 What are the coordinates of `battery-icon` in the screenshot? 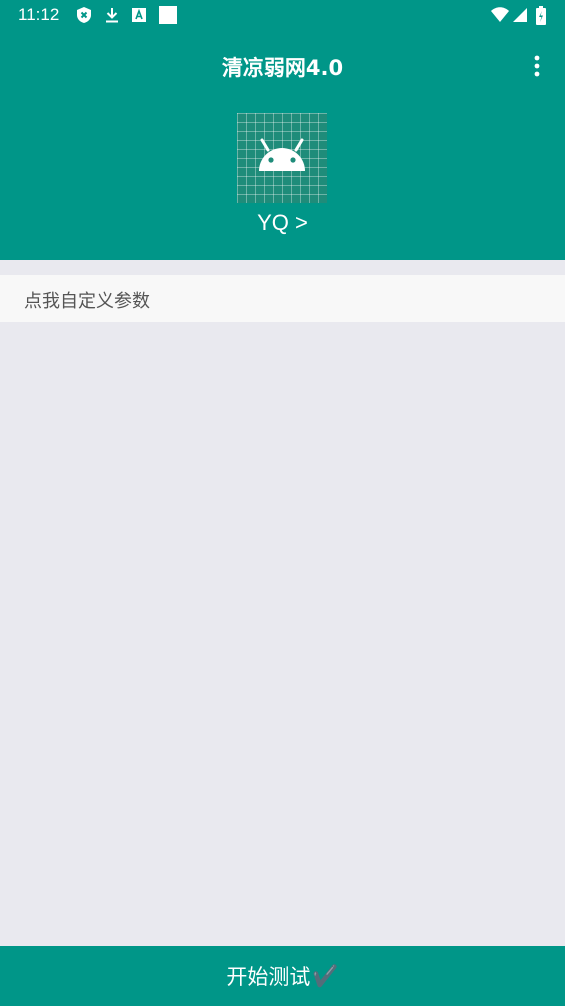 It's located at (541, 18).